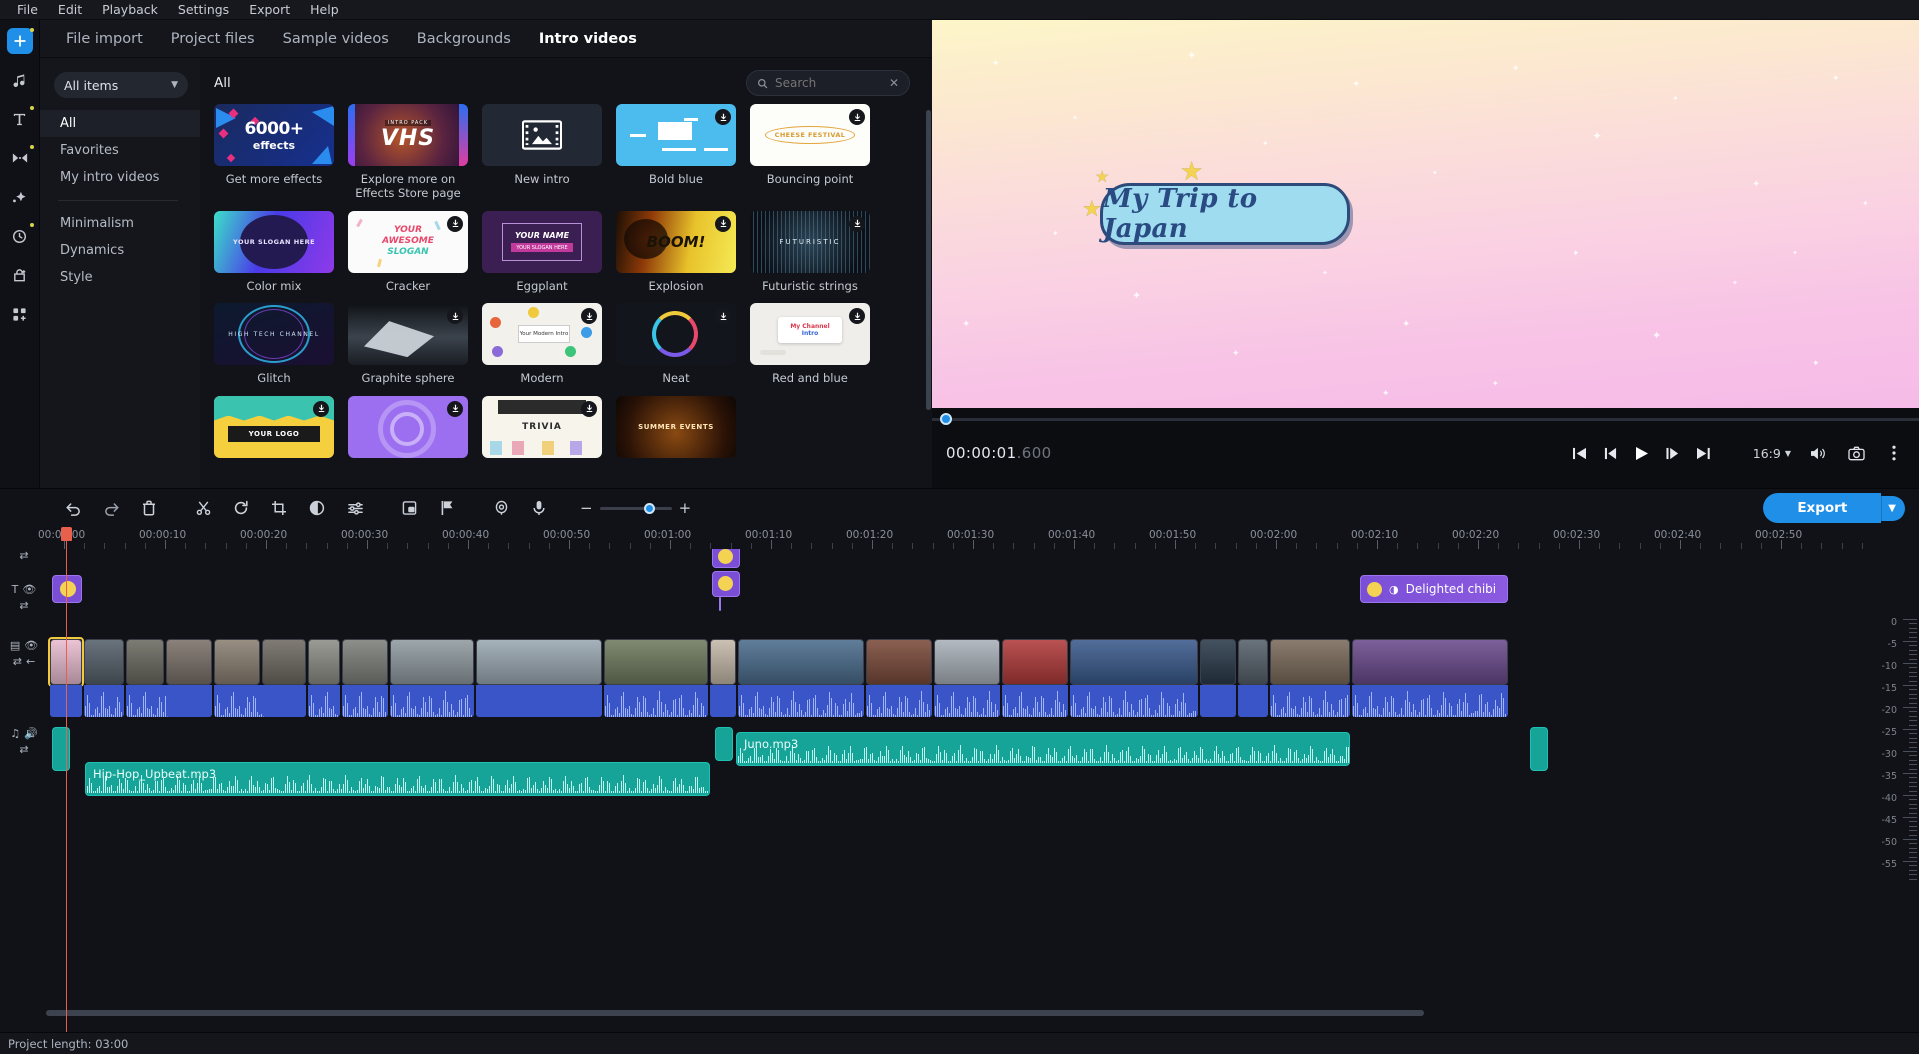 The height and width of the screenshot is (1054, 1919). I want to click on tab-sample-videos: Sample videos, so click(336, 39).